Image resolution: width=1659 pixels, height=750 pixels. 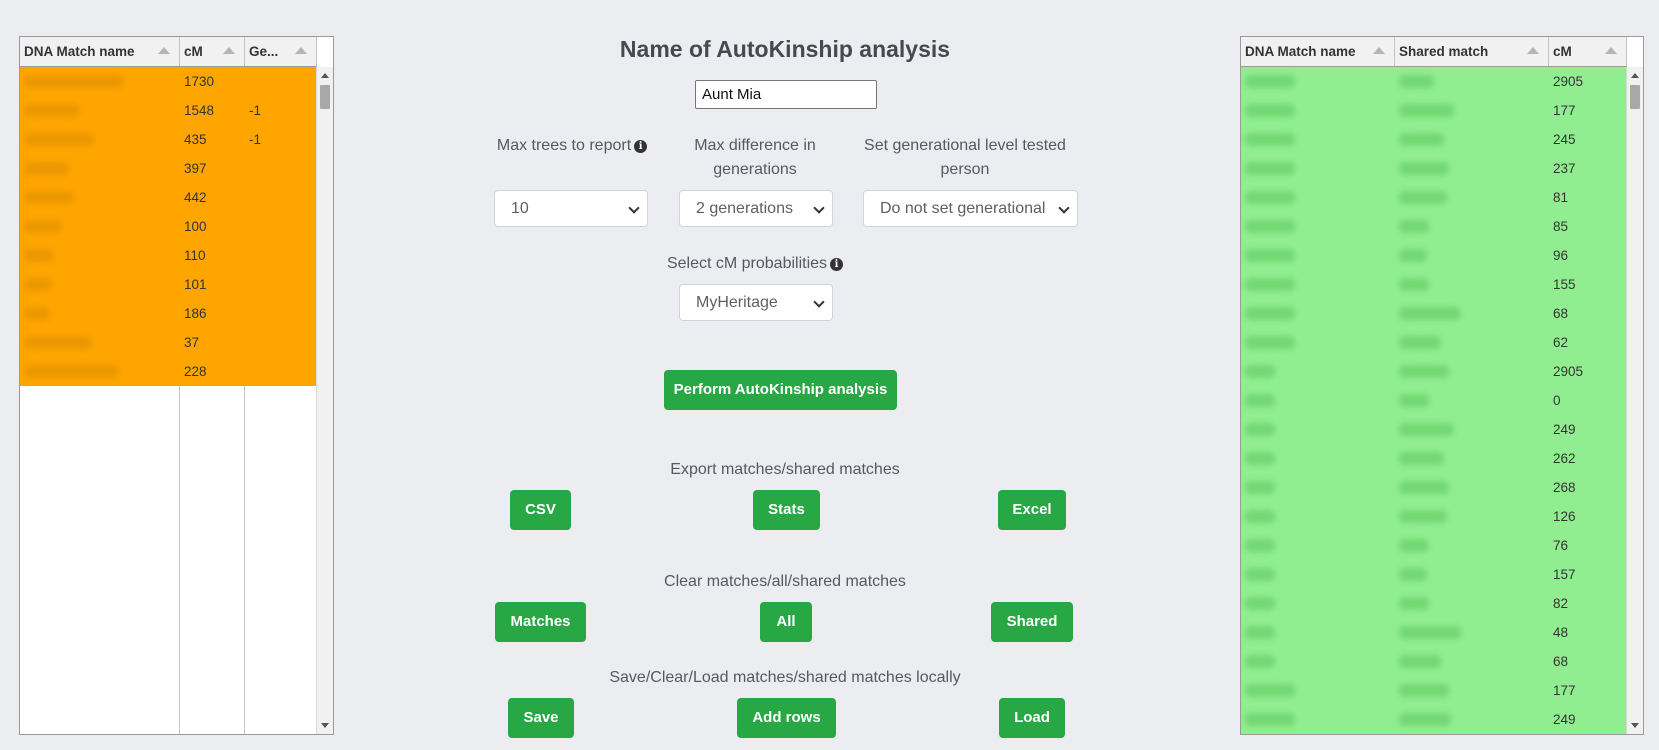 I want to click on max-trees-select: 10, so click(x=571, y=208).